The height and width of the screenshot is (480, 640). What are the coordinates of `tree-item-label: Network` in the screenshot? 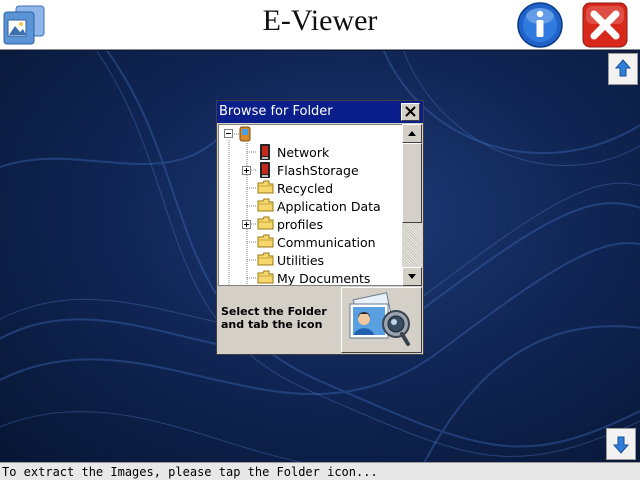 It's located at (303, 152).